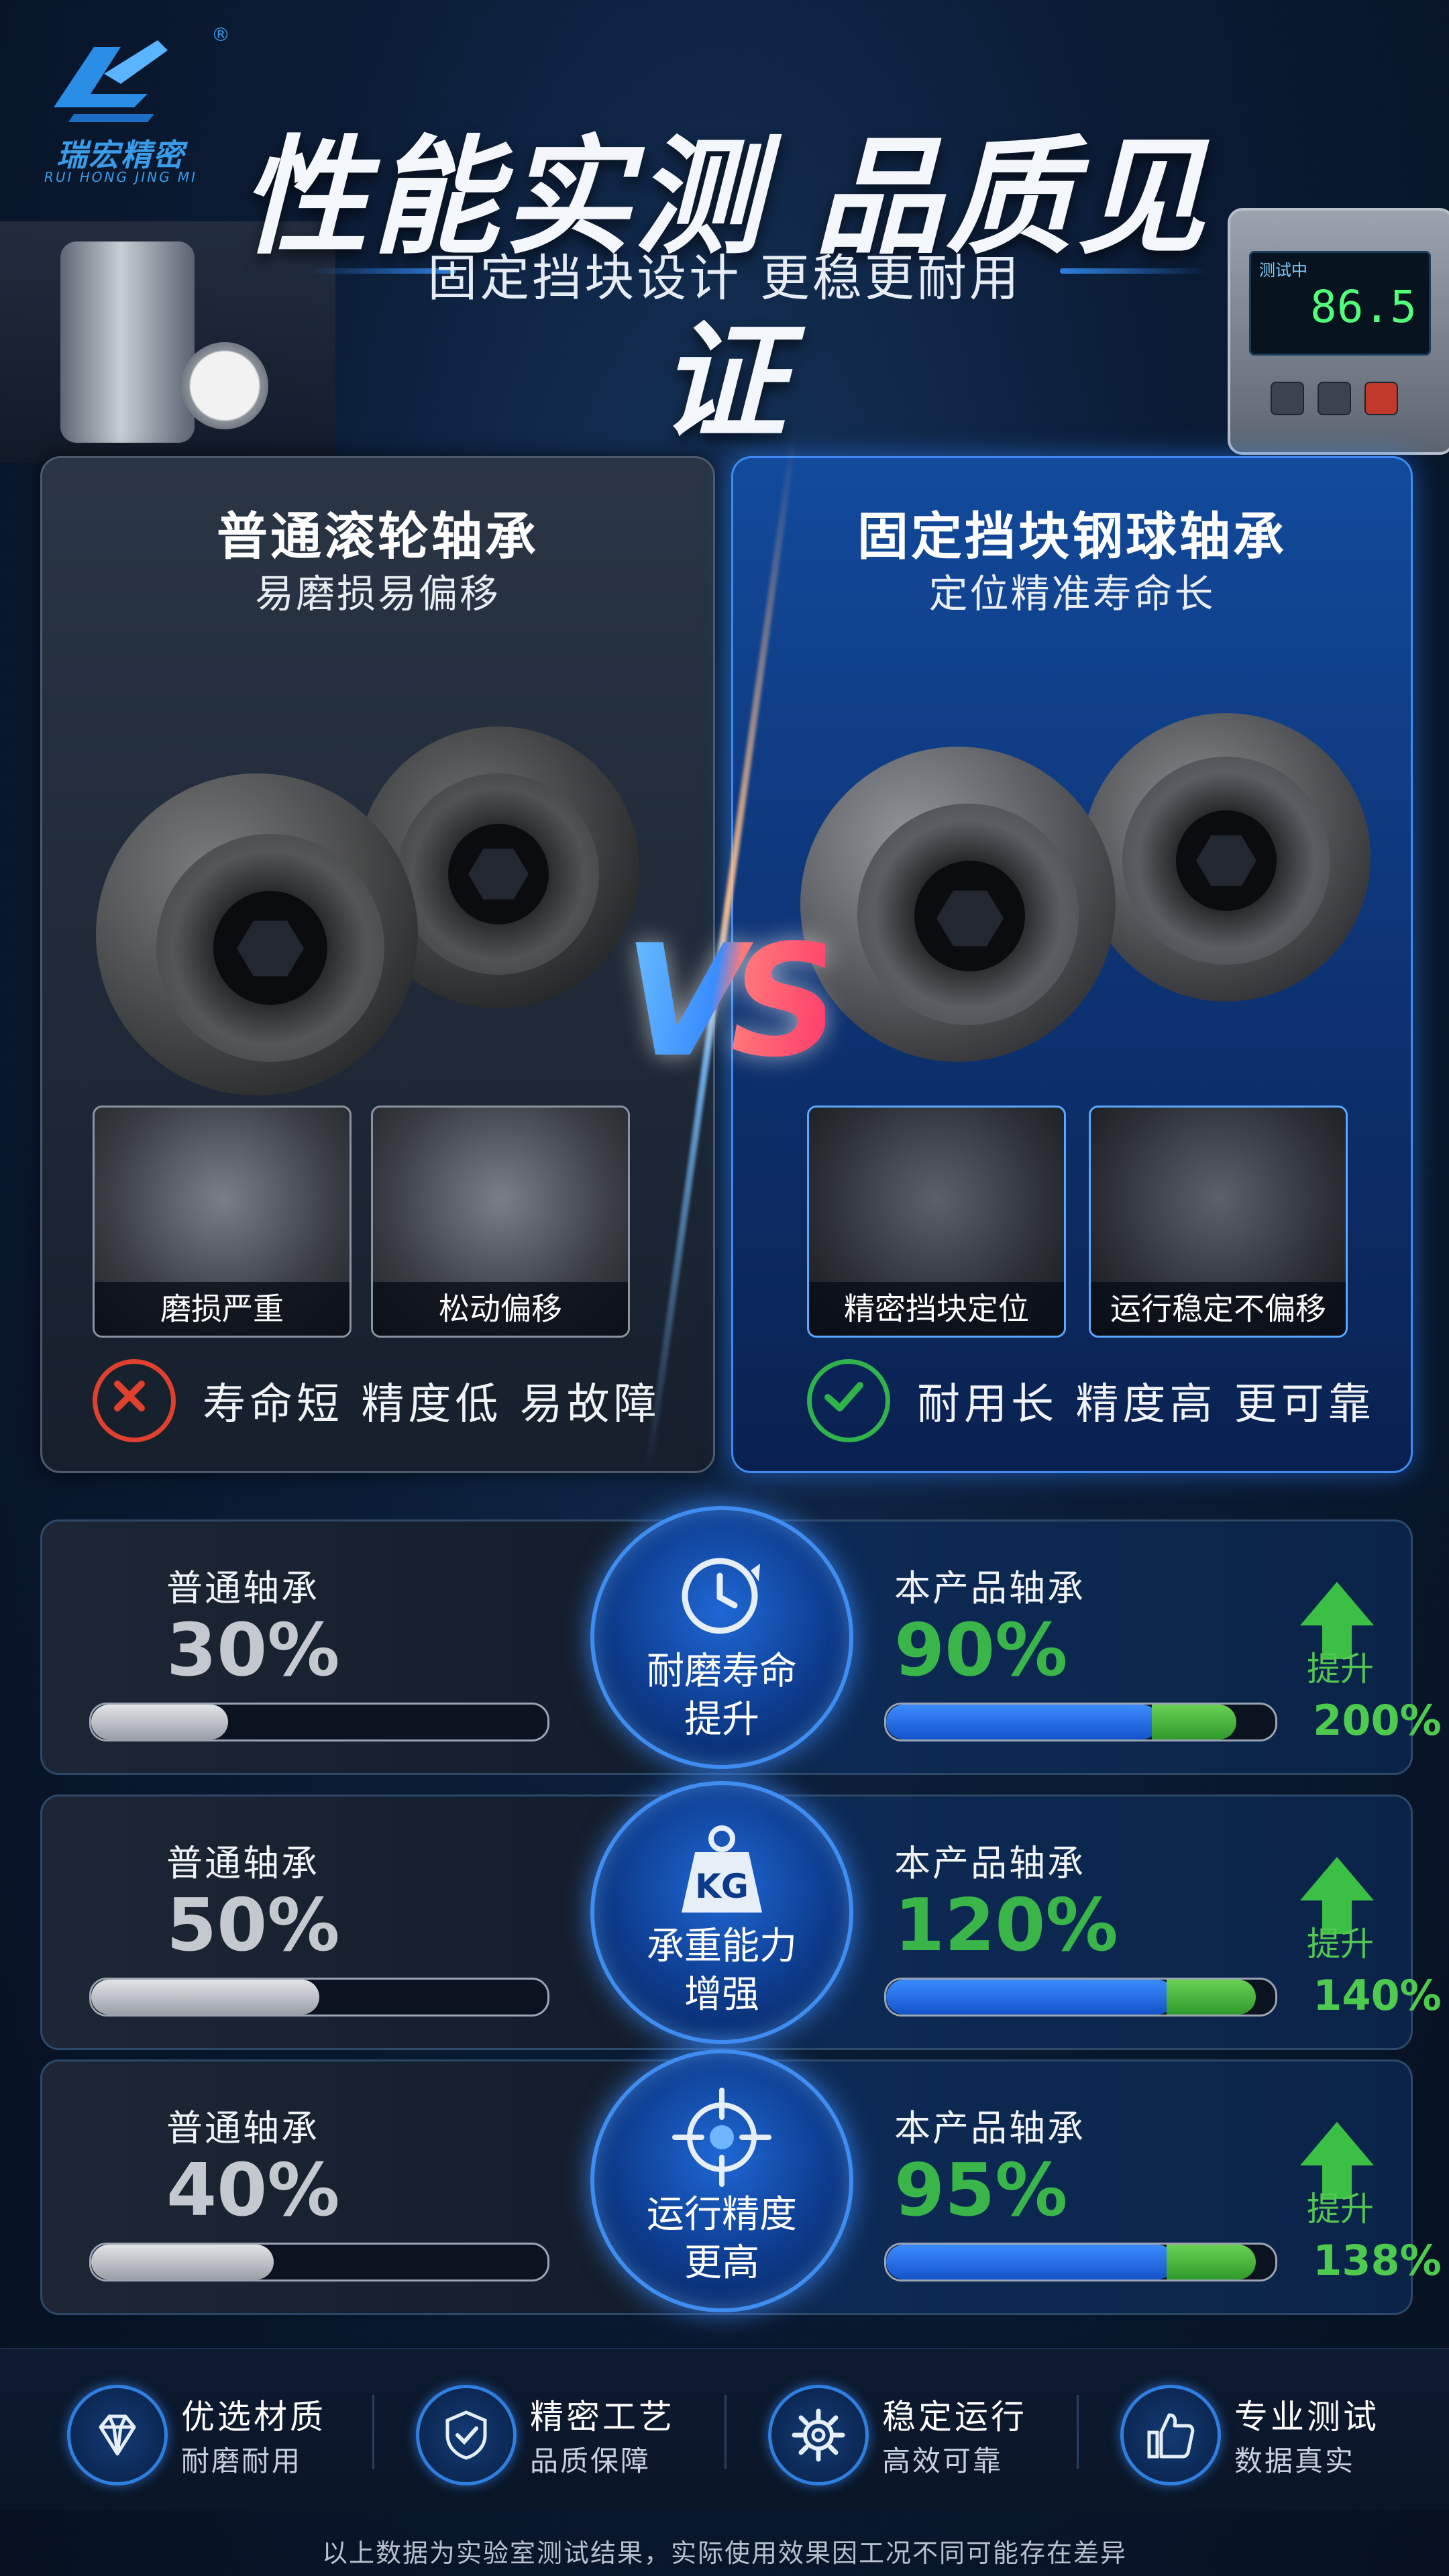 The width and height of the screenshot is (1449, 2576). Describe the element at coordinates (818, 2435) in the screenshot. I see `gear-icon` at that location.